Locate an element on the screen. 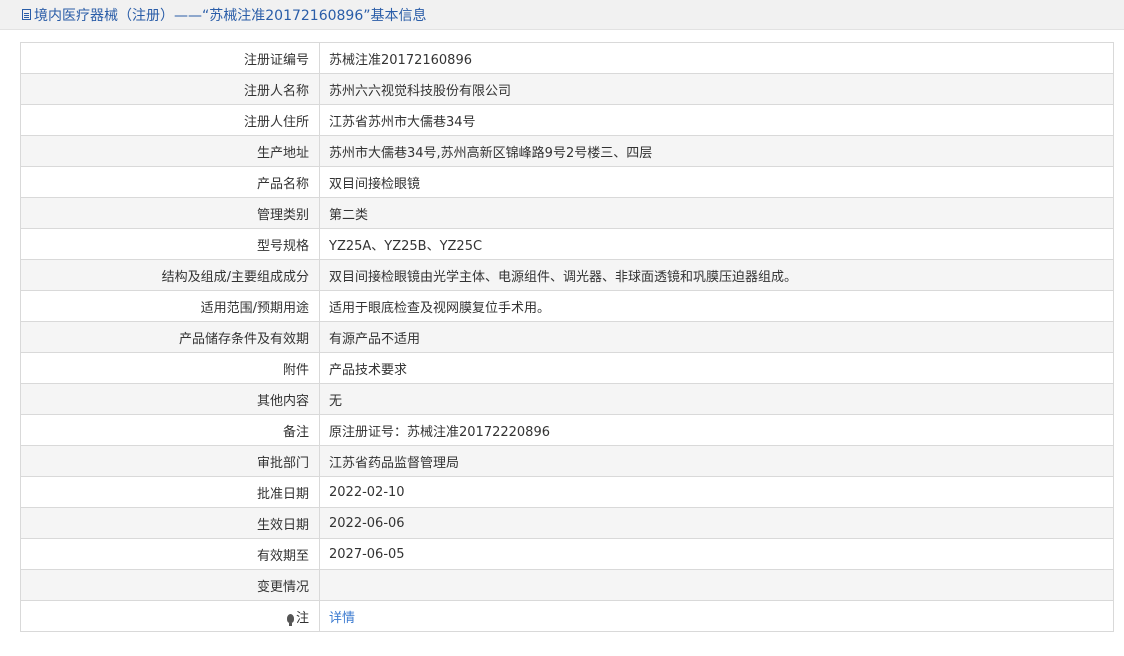 Image resolution: width=1124 pixels, height=656 pixels. note-row: 注 详情 is located at coordinates (567, 616).